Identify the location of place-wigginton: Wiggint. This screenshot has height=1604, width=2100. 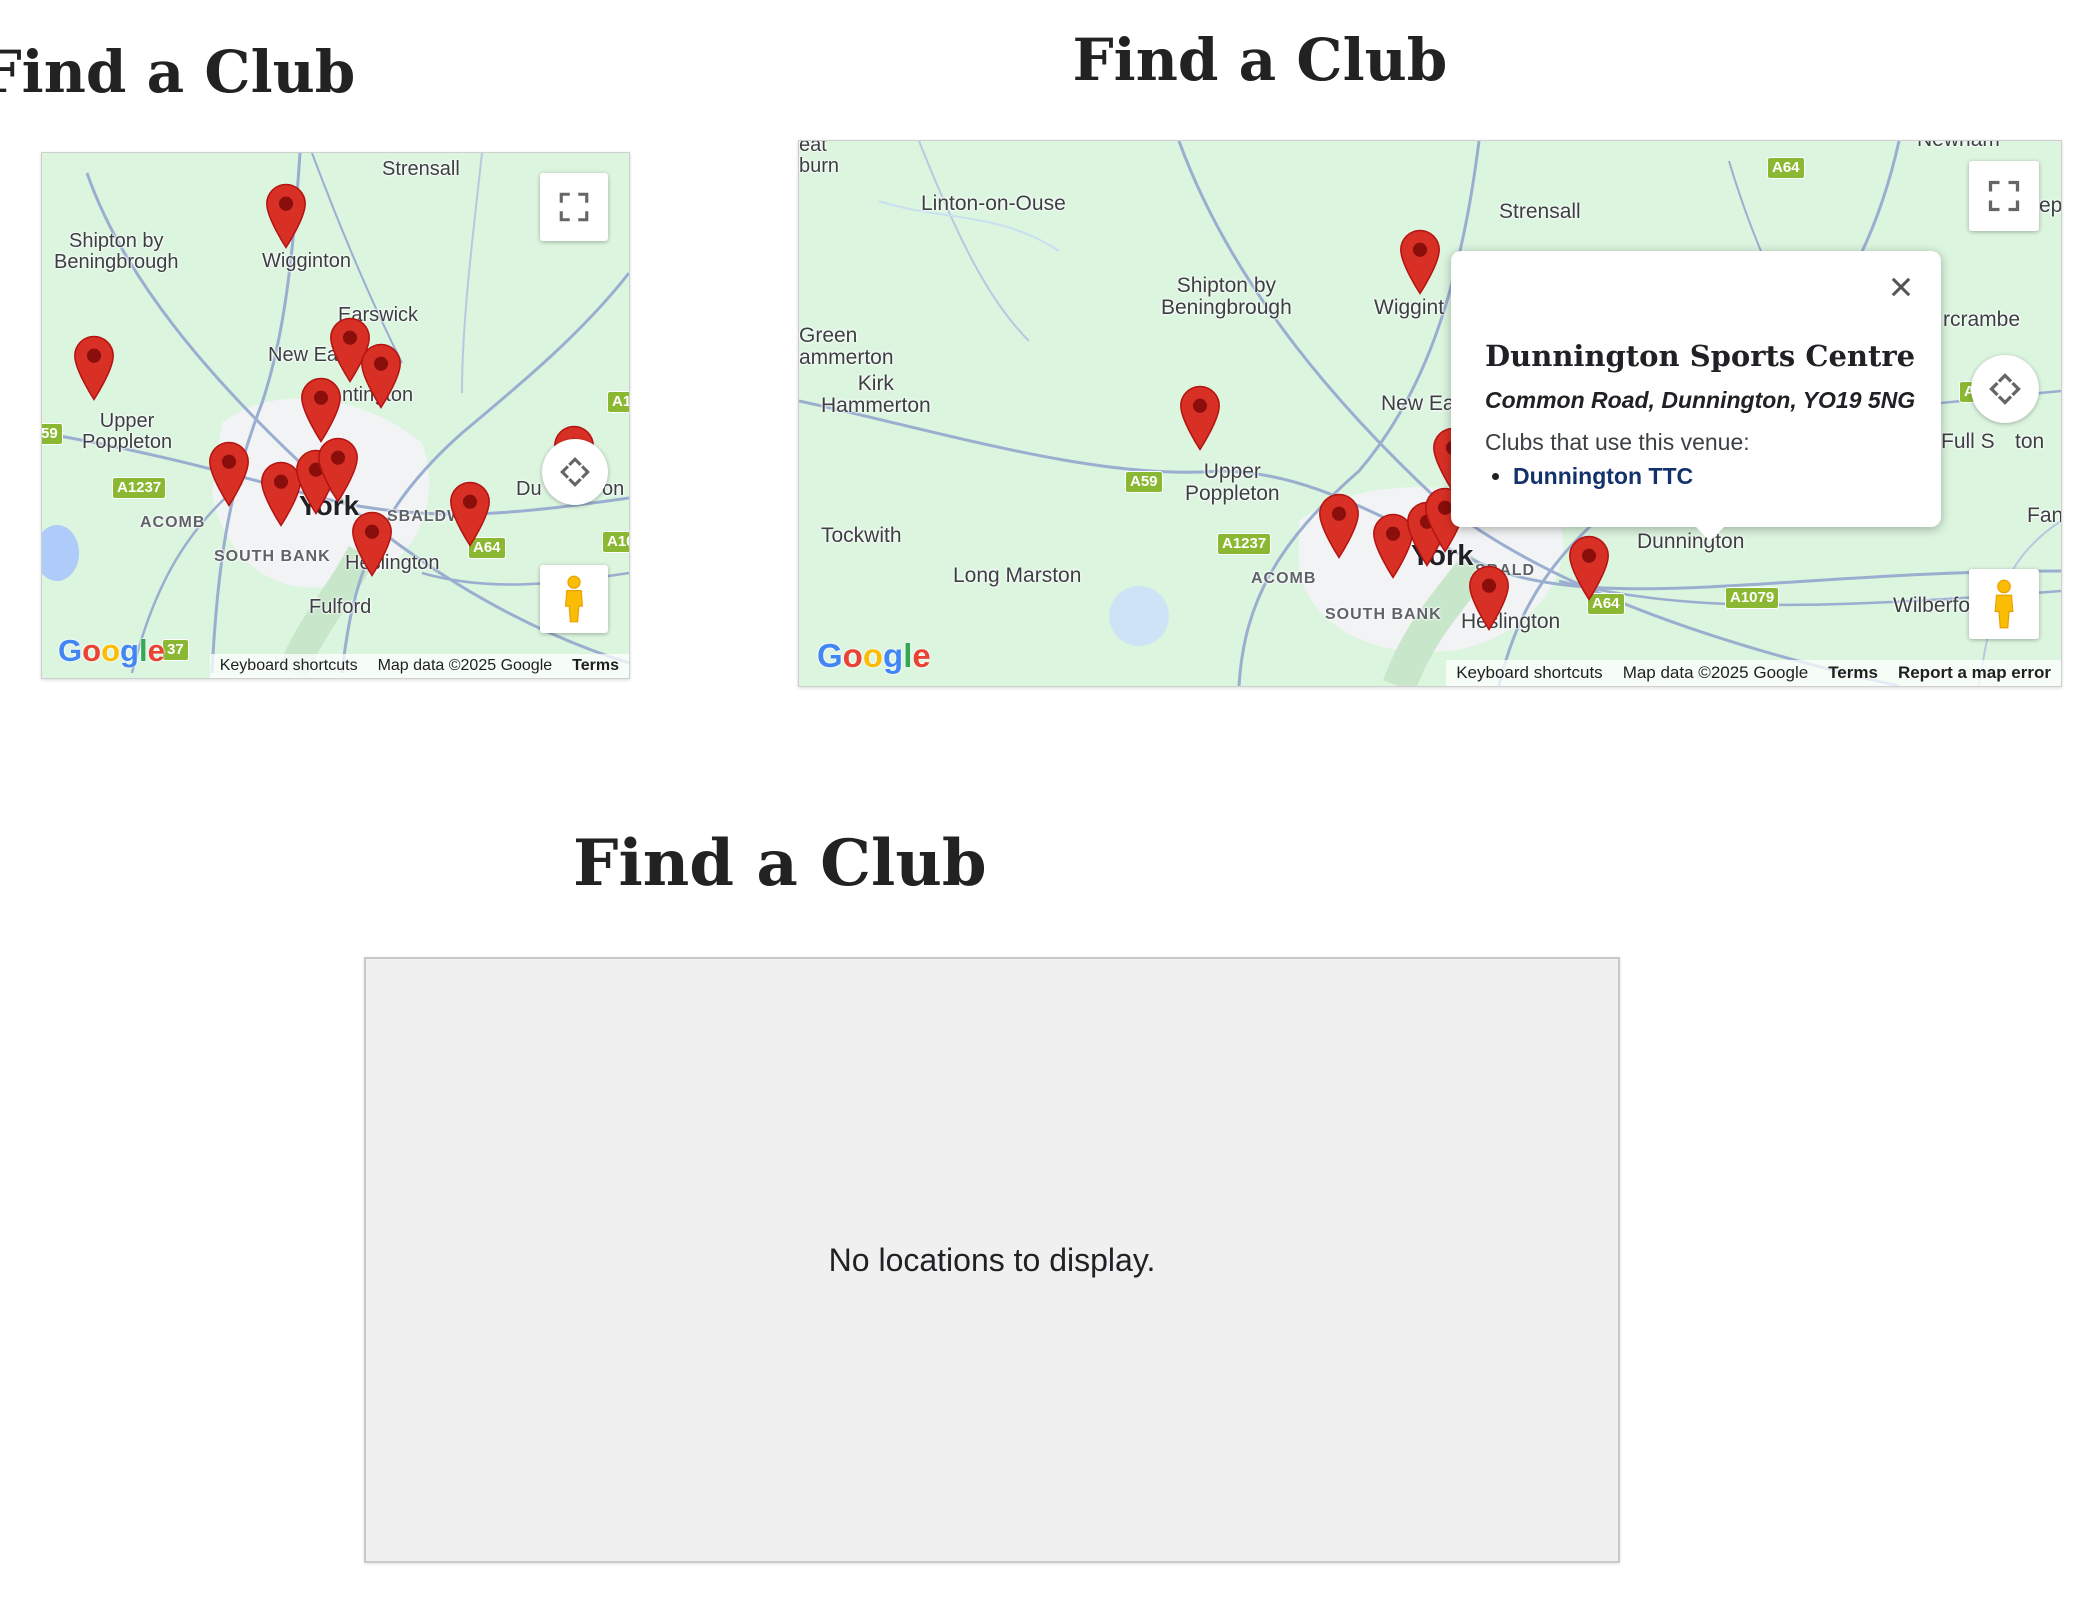
(1409, 307).